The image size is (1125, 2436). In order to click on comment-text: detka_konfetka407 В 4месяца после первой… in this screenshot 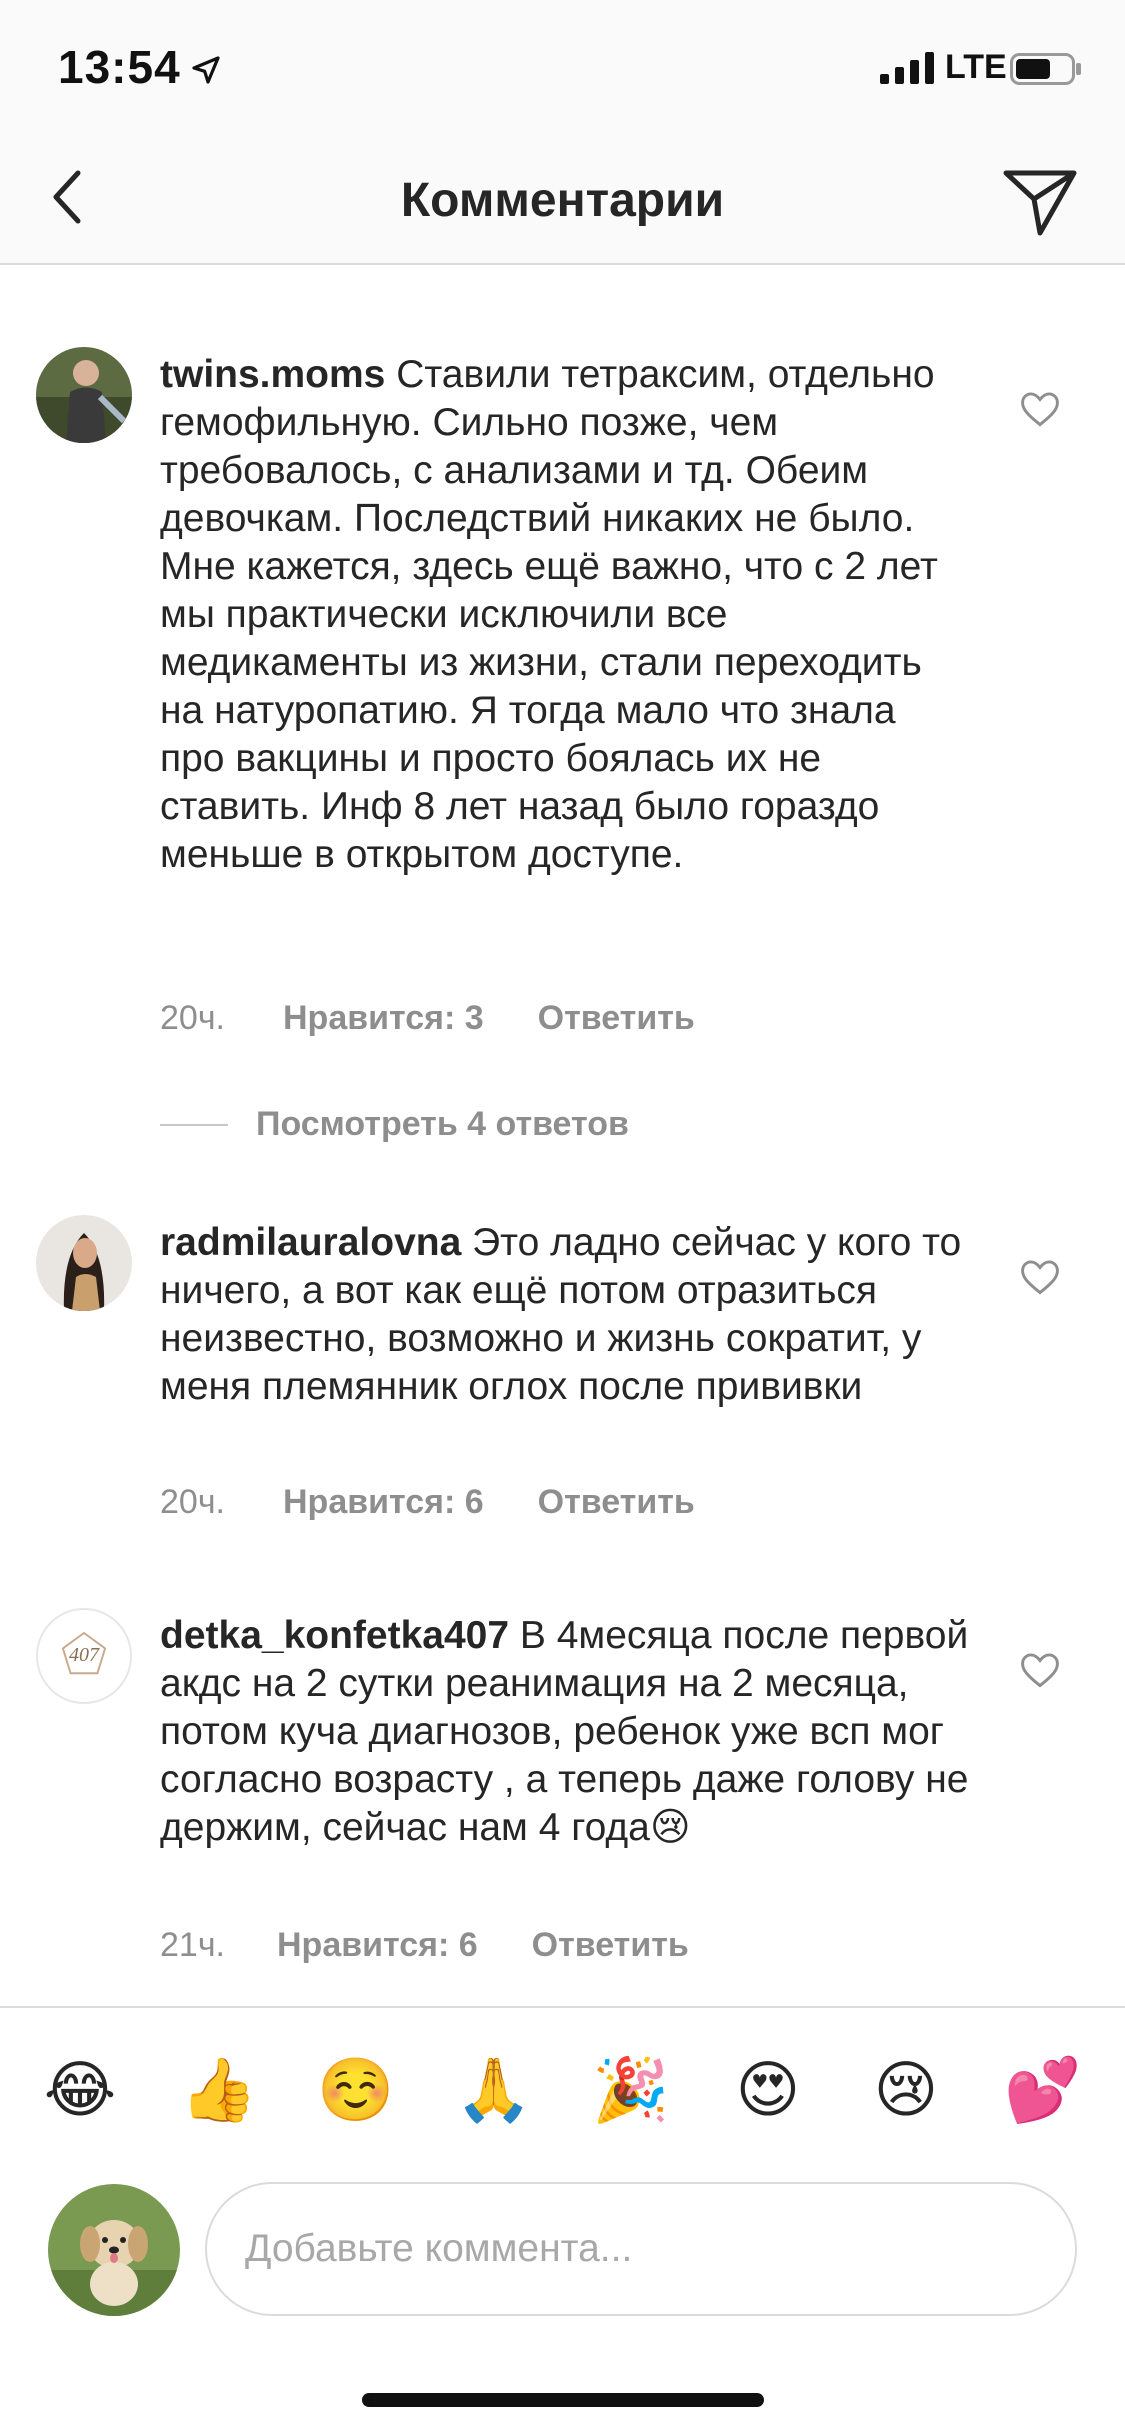, I will do `click(565, 1732)`.